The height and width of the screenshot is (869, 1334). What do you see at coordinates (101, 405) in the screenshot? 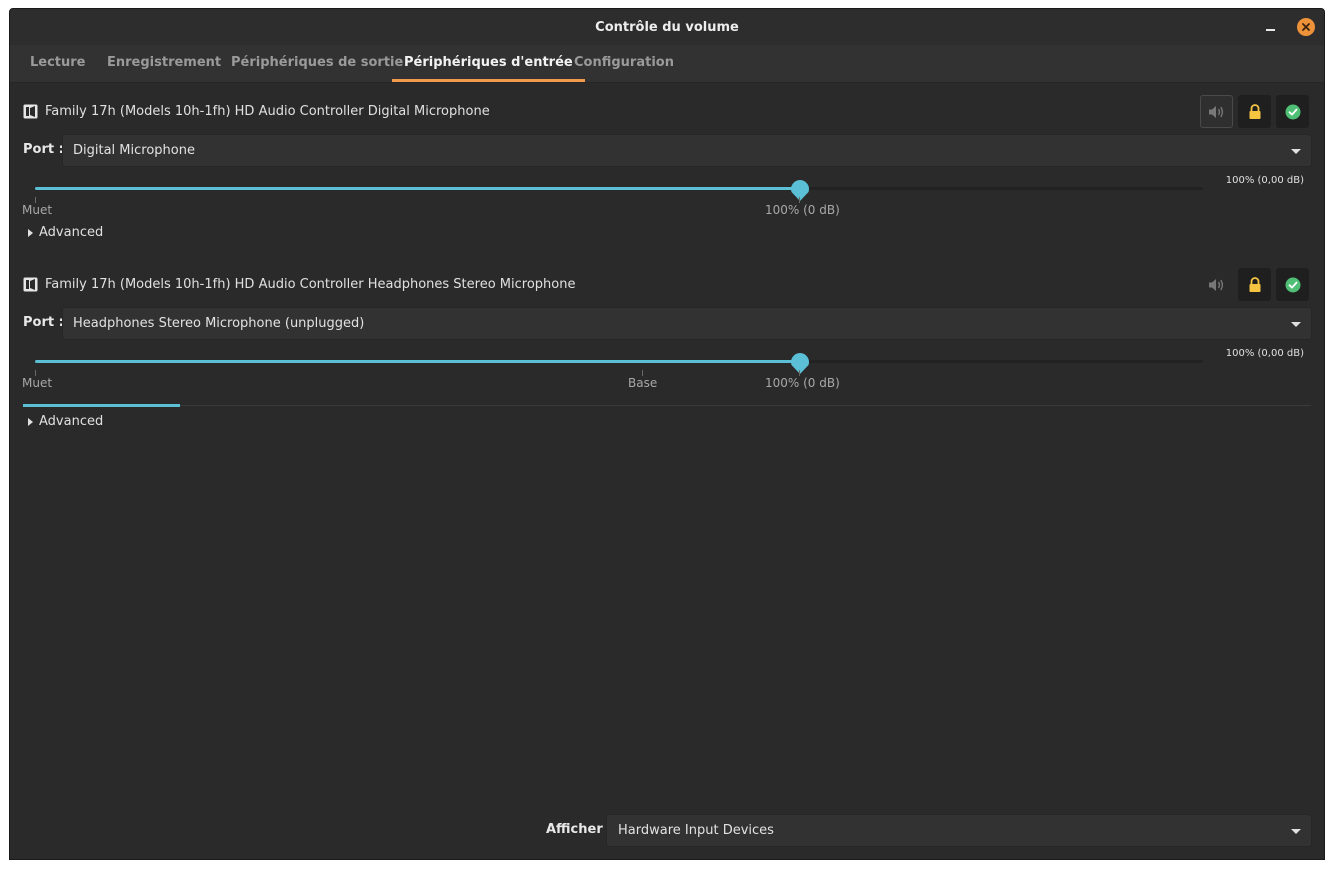
I see `separator-accent` at bounding box center [101, 405].